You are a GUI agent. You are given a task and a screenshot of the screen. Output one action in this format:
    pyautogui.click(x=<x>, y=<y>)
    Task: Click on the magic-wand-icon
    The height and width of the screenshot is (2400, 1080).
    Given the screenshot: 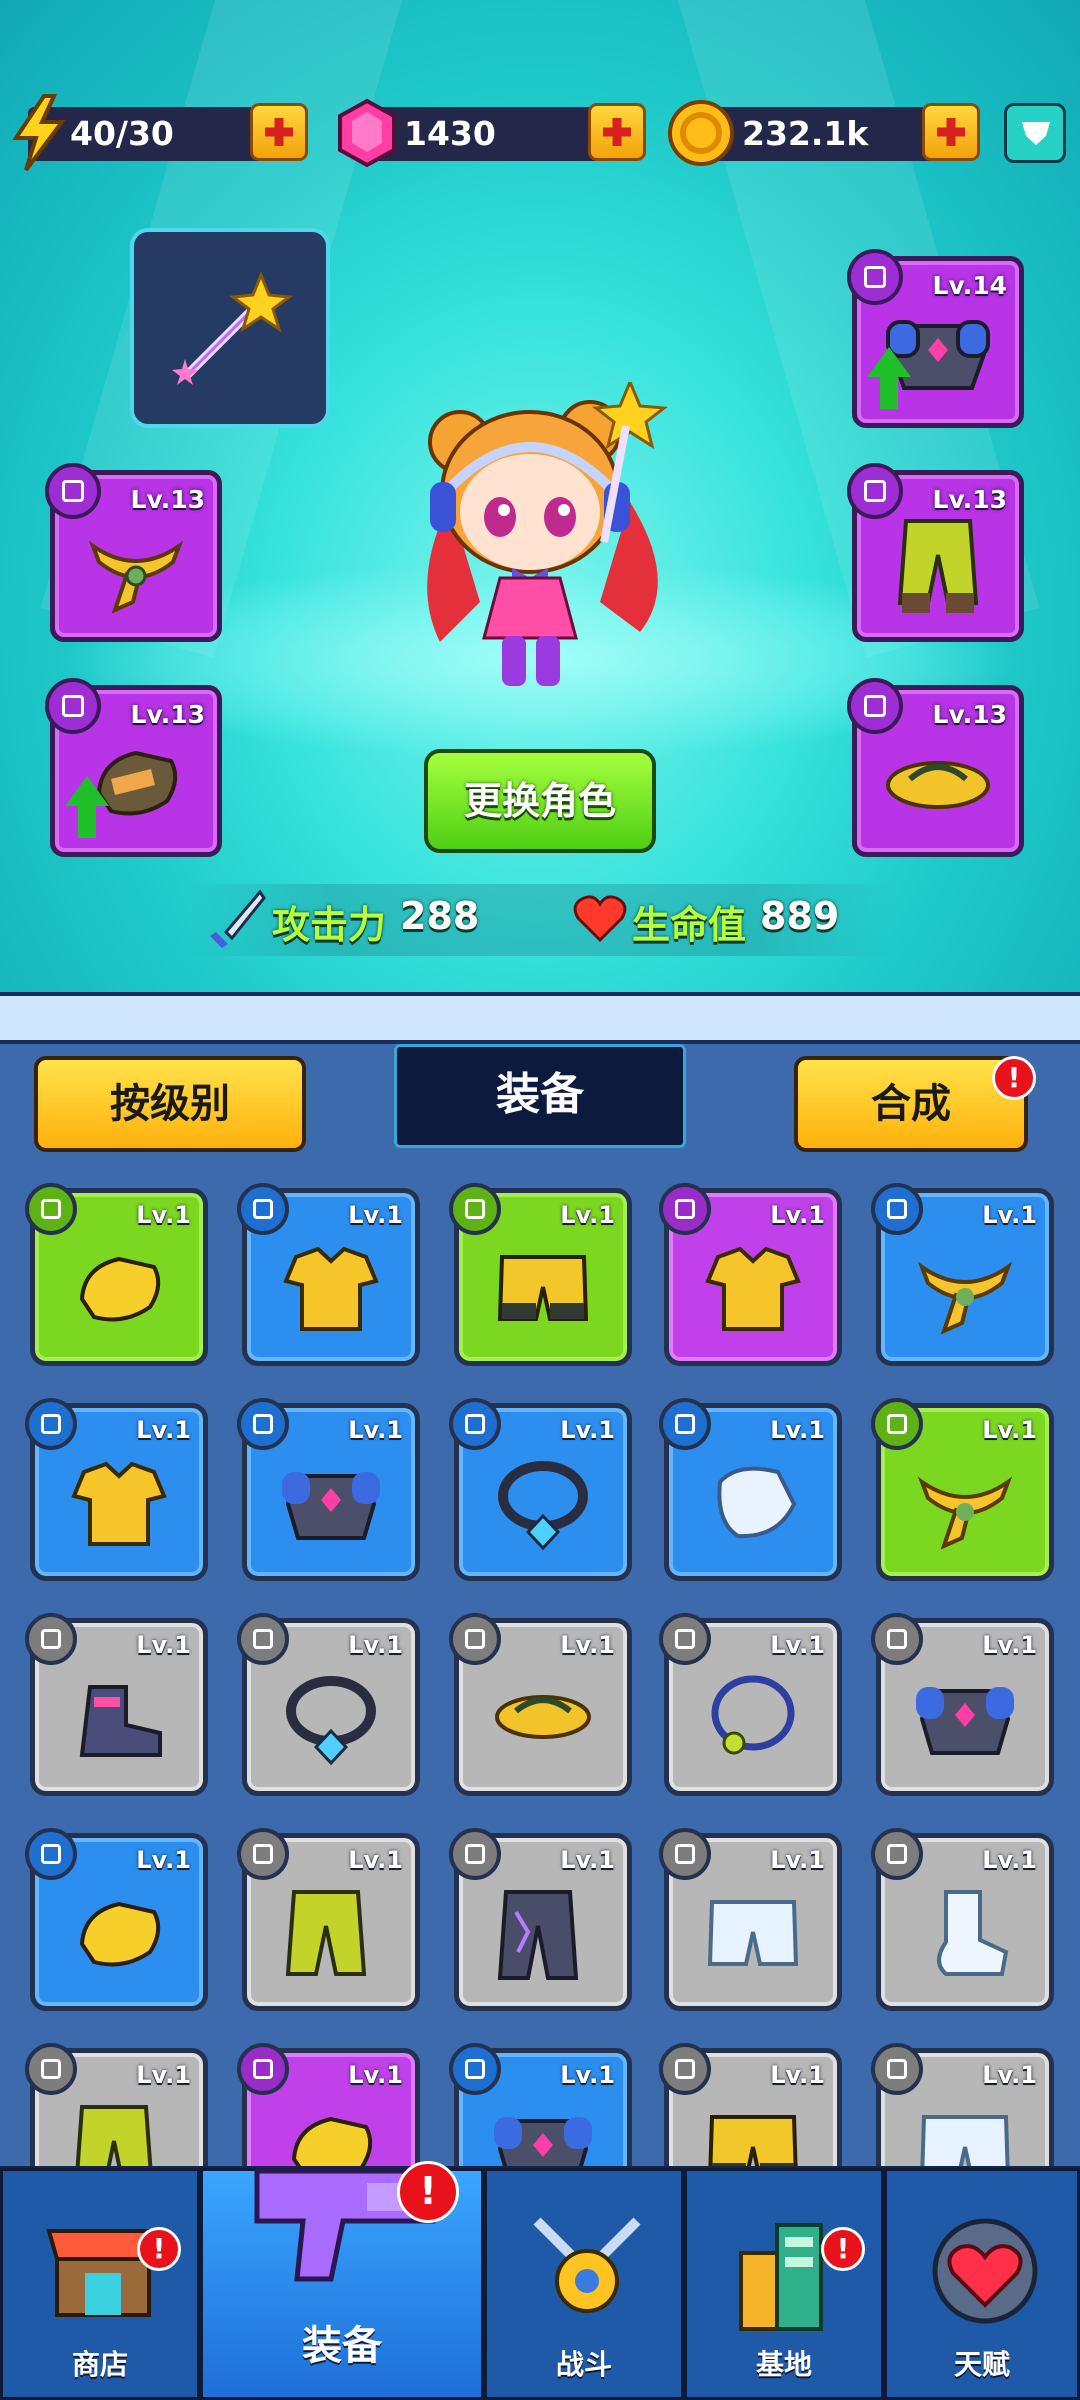 What is the action you would take?
    pyautogui.click(x=232, y=327)
    